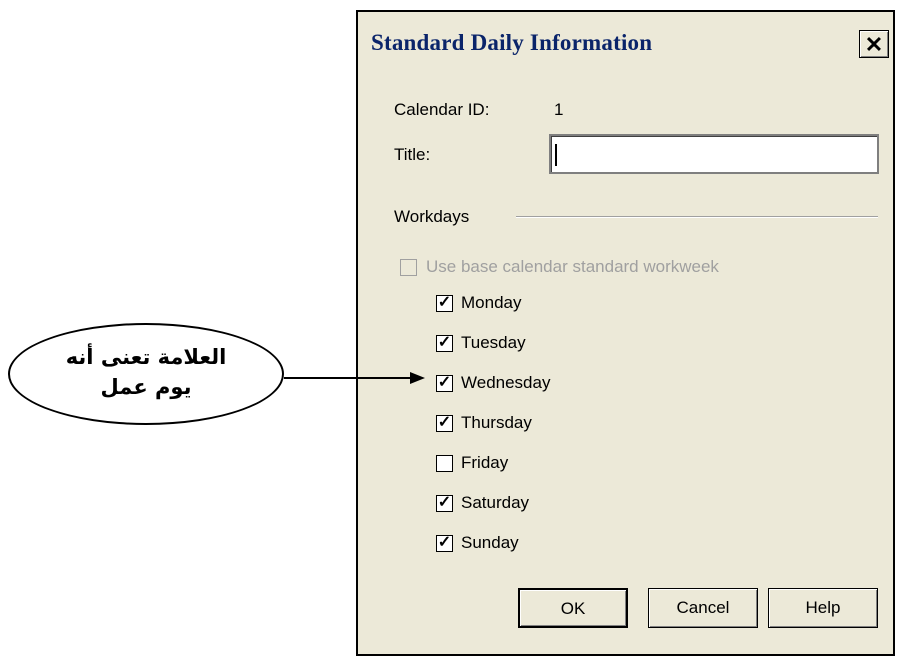 The width and height of the screenshot is (900, 660). I want to click on annotation-arrow, so click(354, 378).